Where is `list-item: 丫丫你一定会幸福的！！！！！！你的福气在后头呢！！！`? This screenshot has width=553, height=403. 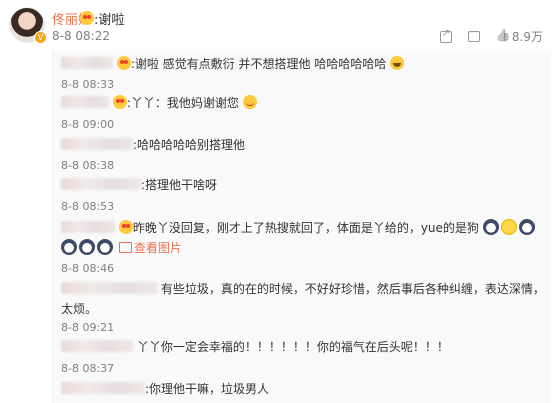 list-item: 丫丫你一定会幸福的！！！！！！你的福气在后头呢！！！ is located at coordinates (255, 347).